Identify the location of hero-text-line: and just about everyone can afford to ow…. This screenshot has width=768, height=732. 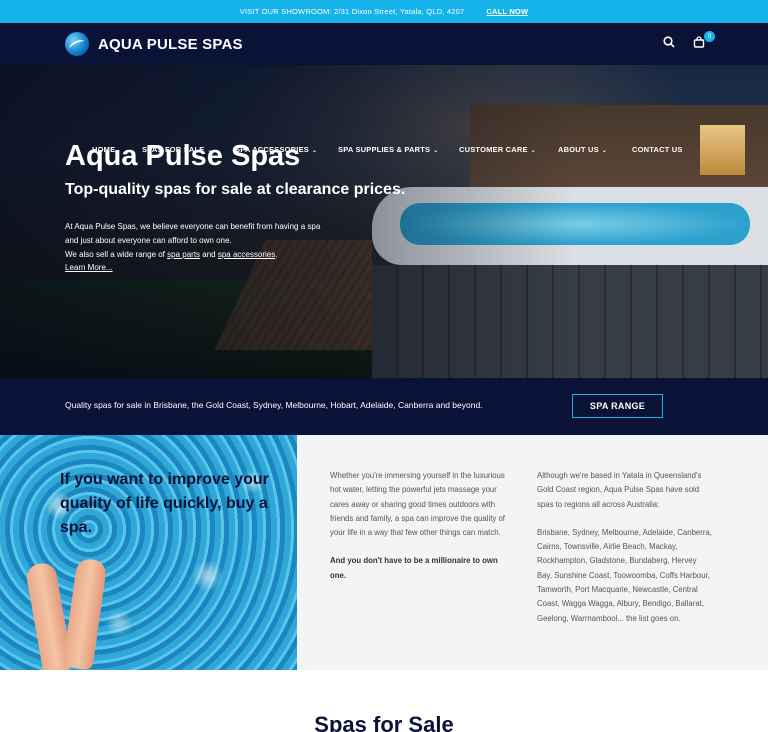
(148, 240).